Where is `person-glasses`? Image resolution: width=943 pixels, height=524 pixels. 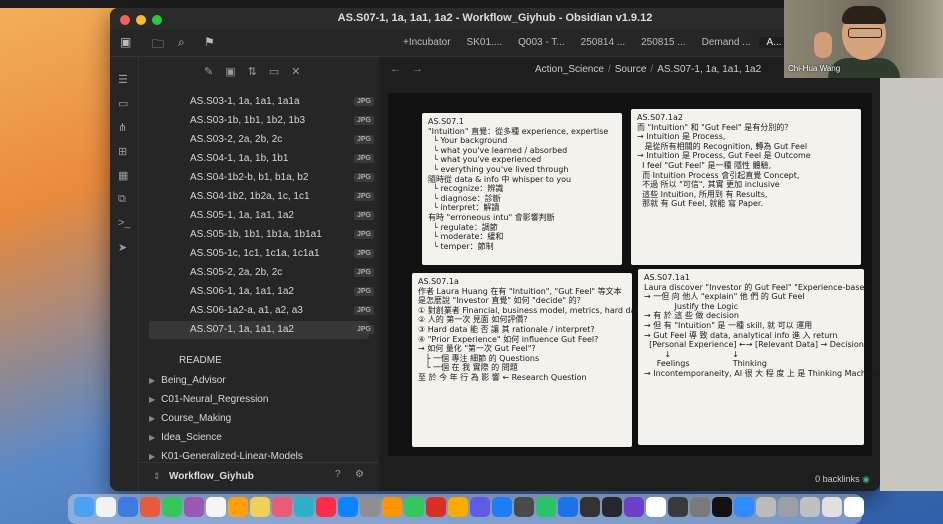
person-glasses is located at coordinates (865, 33).